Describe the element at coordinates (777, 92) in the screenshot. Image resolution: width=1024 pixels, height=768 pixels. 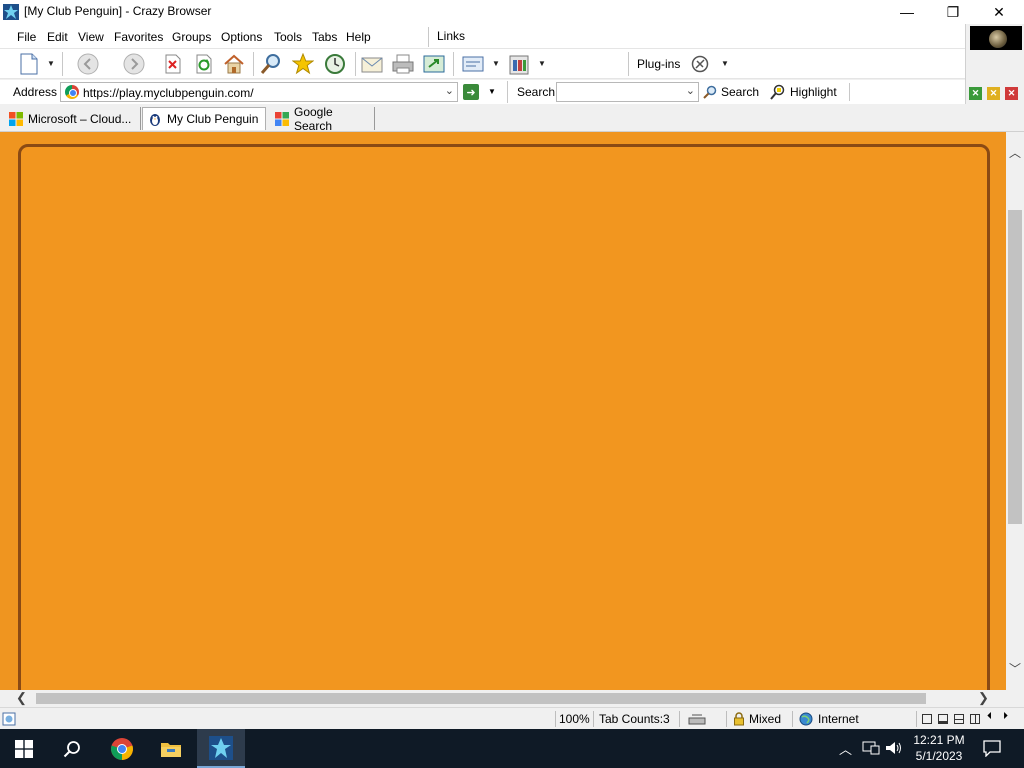
I see `highlight-icon` at that location.